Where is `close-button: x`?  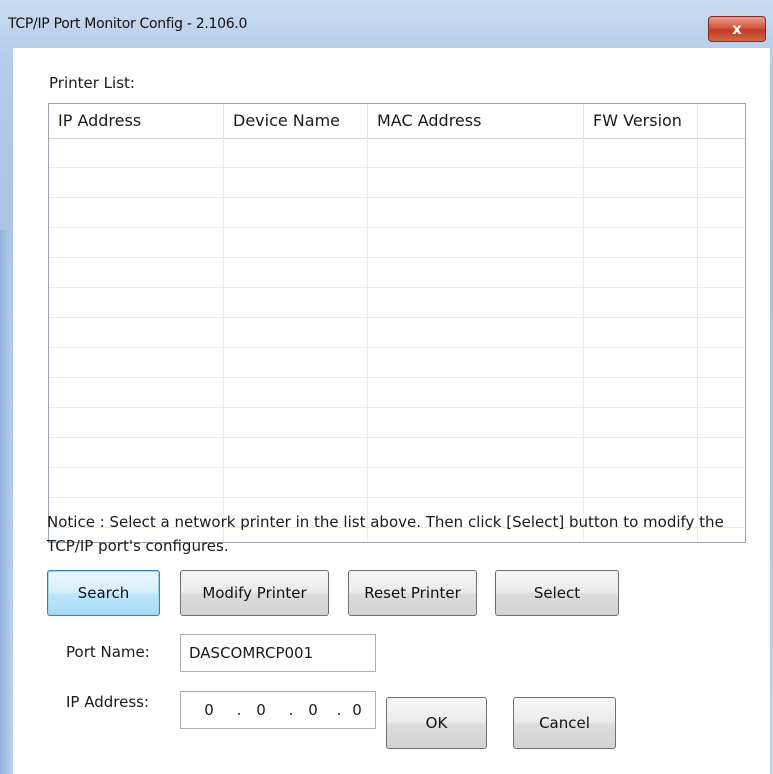
close-button: x is located at coordinates (737, 29).